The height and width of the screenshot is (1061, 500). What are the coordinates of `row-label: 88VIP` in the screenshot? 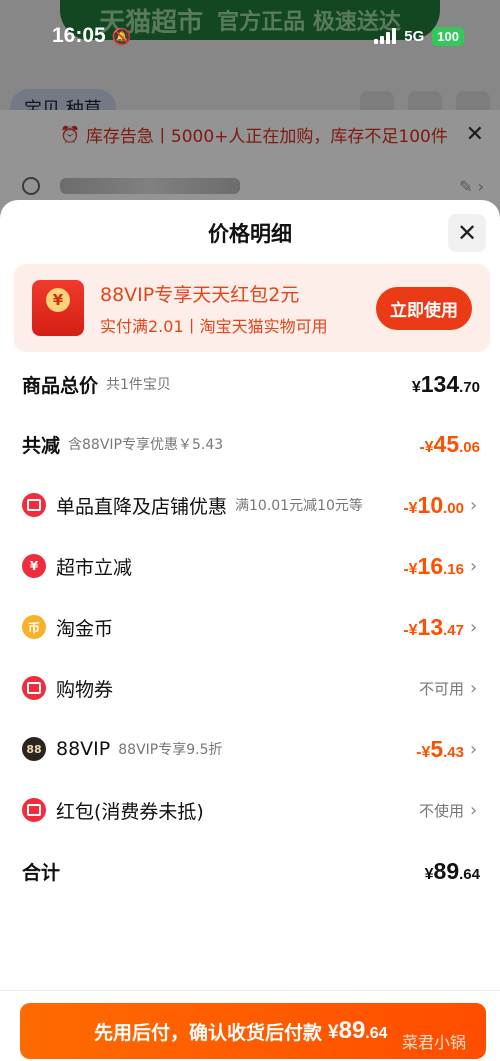 It's located at (83, 749).